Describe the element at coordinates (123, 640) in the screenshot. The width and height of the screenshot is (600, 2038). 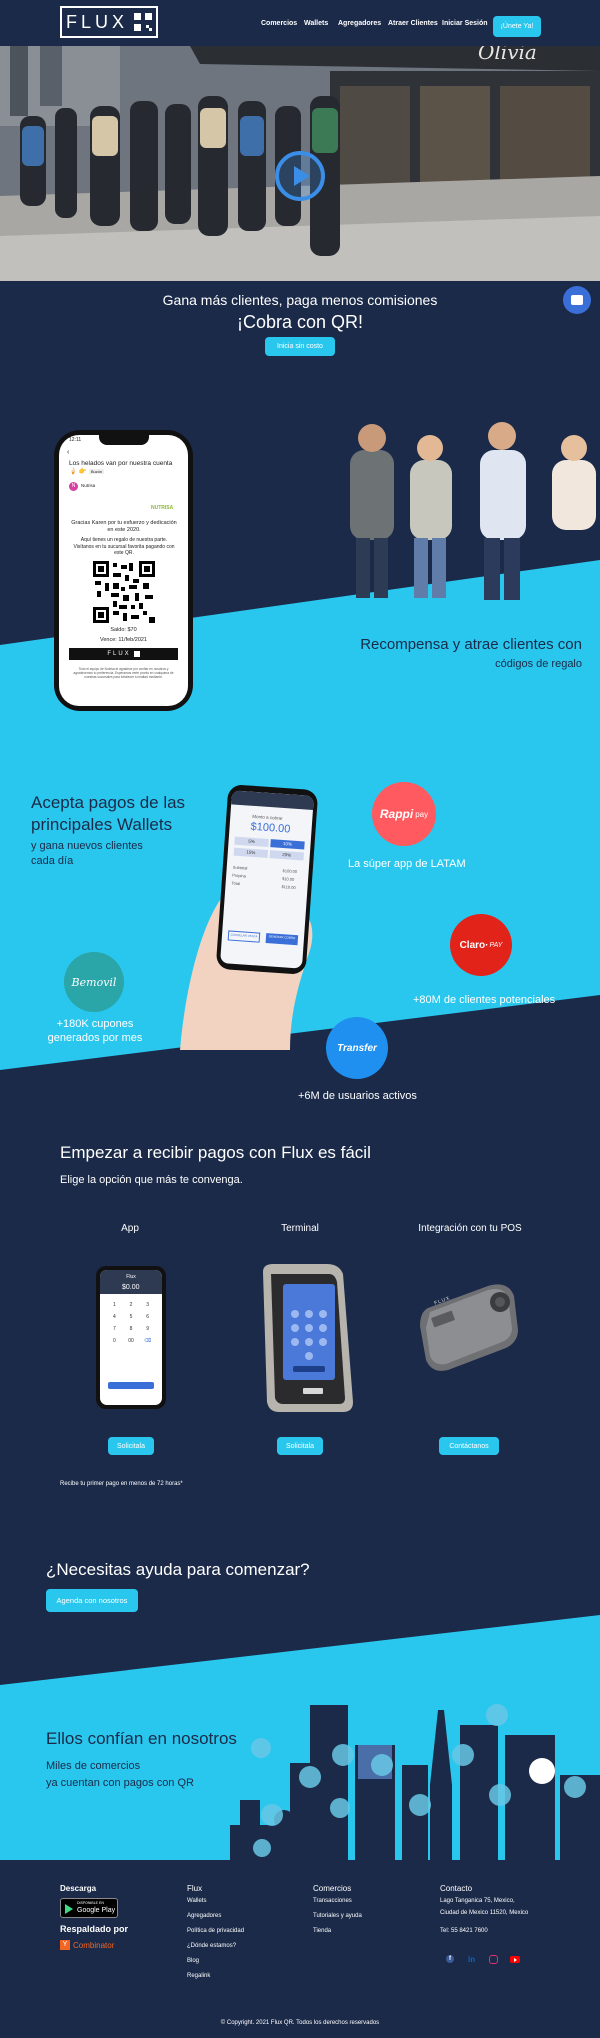
I see `gift-expiry: Vence: 11/feb/2021` at that location.